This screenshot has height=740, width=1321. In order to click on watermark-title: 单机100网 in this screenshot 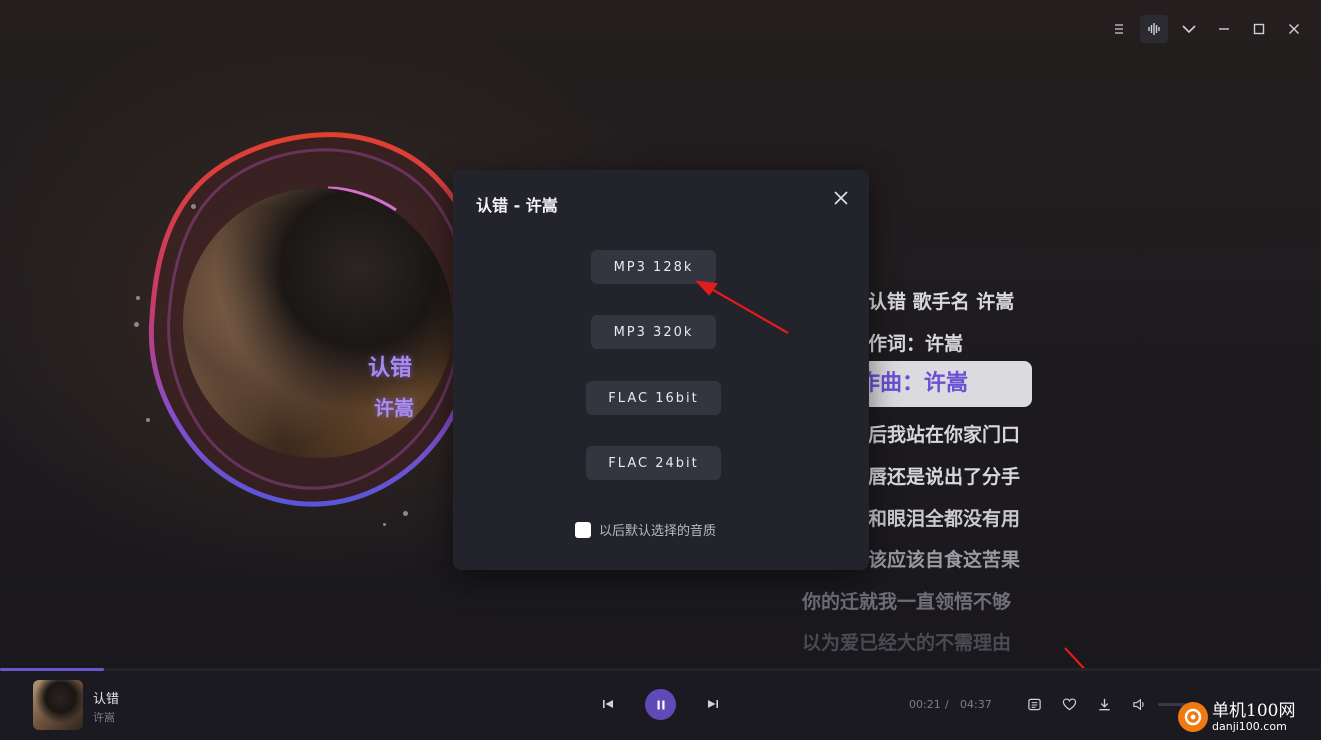, I will do `click(1254, 710)`.